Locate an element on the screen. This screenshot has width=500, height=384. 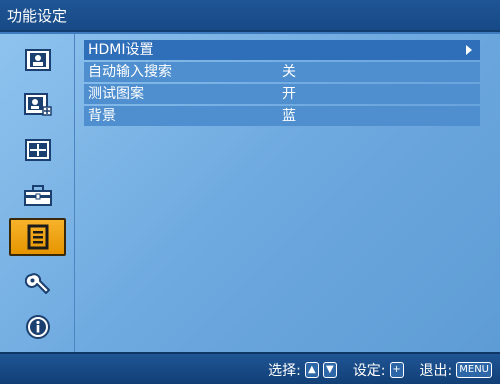
menu-title: 功能设定 is located at coordinates (37, 16).